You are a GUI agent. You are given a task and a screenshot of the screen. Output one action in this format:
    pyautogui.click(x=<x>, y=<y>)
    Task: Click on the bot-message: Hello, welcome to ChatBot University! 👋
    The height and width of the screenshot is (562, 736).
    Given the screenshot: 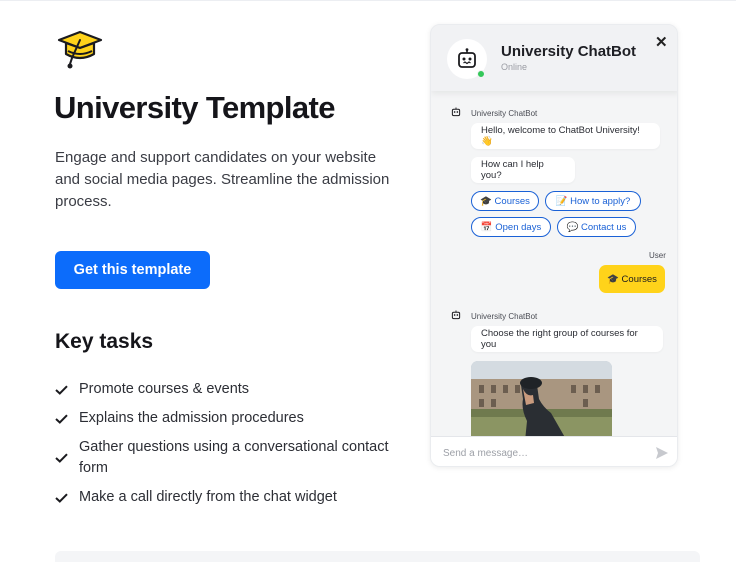 What is the action you would take?
    pyautogui.click(x=565, y=136)
    